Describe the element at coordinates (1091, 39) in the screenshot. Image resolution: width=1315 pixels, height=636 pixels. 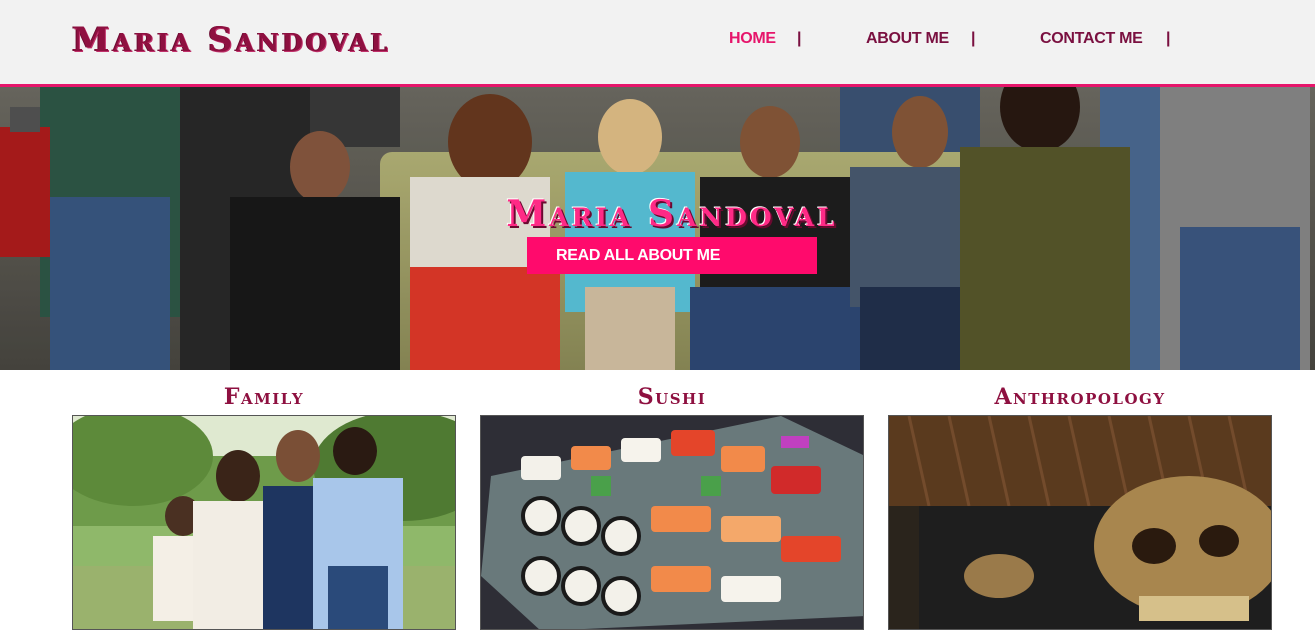
I see `nav-item-contact-me: CONTACT ME` at that location.